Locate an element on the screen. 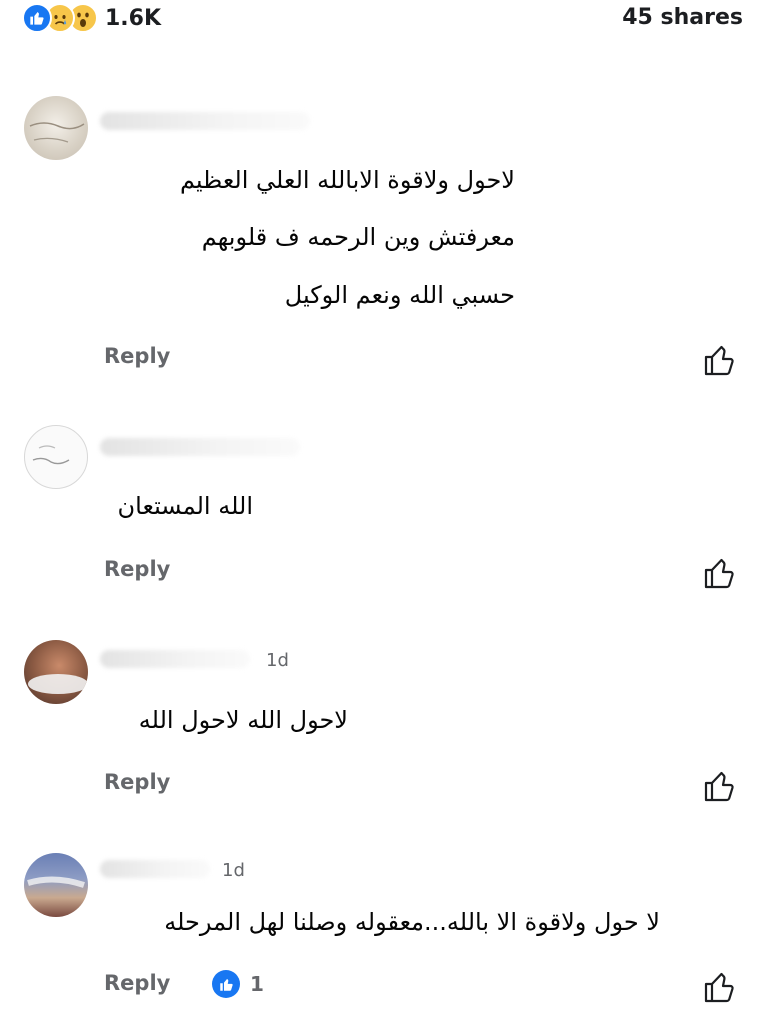  comment-text-line: لاحول ولاقوة الابالله العلي العظيم is located at coordinates (347, 180).